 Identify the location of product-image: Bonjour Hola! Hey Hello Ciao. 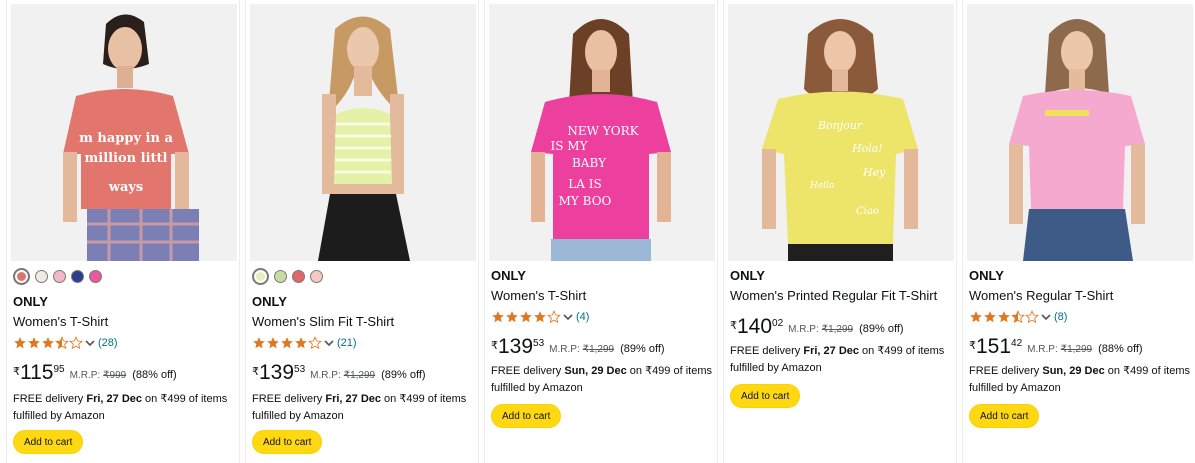
(841, 132).